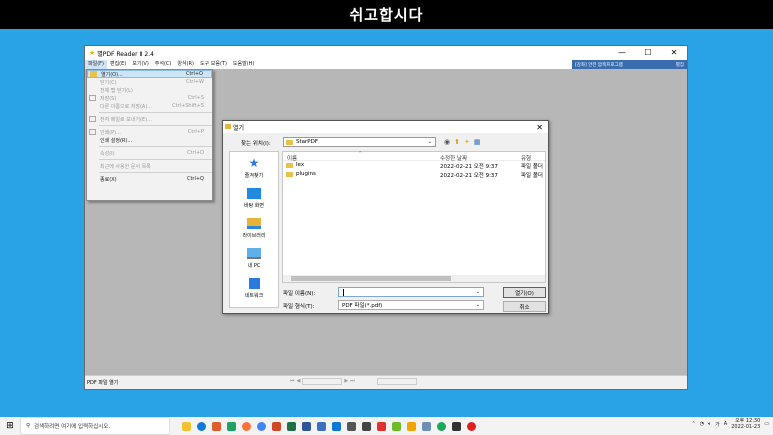 Image resolution: width=773 pixels, height=435 pixels. Describe the element at coordinates (766, 424) in the screenshot. I see `notification-icon: ▭` at that location.